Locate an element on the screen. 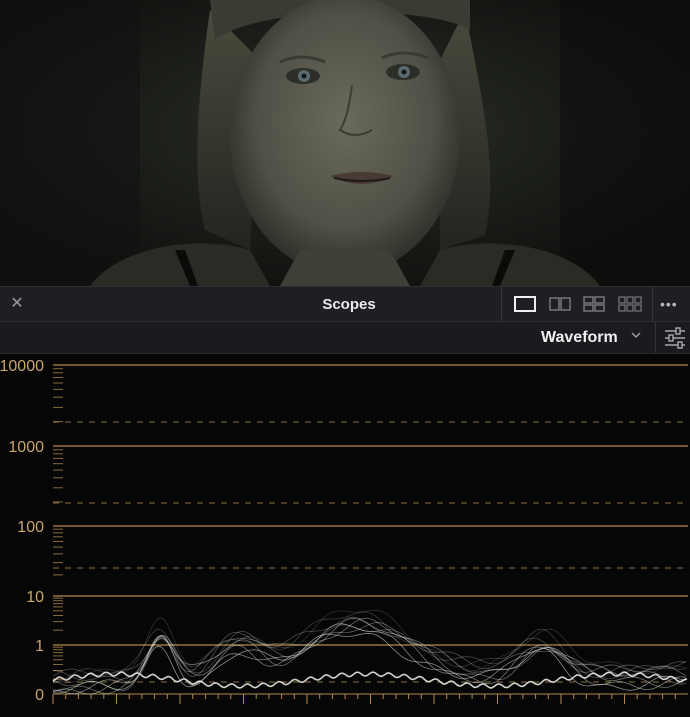 The height and width of the screenshot is (717, 690). sliders-icon is located at coordinates (672, 337).